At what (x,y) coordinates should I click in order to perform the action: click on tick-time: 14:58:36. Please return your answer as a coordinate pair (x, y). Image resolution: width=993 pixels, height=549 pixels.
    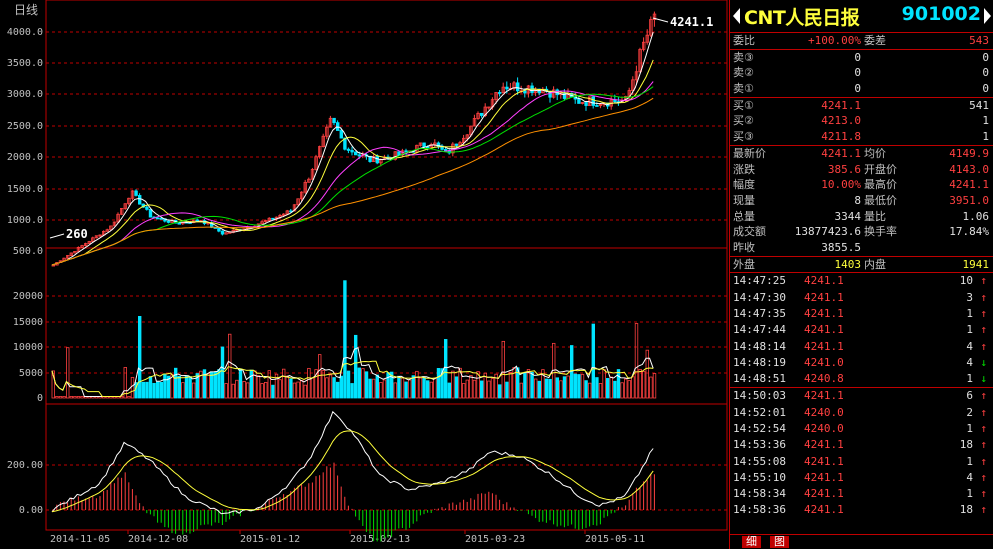
    Looking at the image, I should click on (759, 510).